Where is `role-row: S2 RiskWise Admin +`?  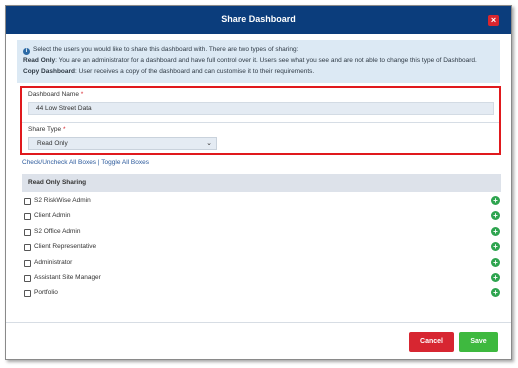 role-row: S2 RiskWise Admin + is located at coordinates (262, 202).